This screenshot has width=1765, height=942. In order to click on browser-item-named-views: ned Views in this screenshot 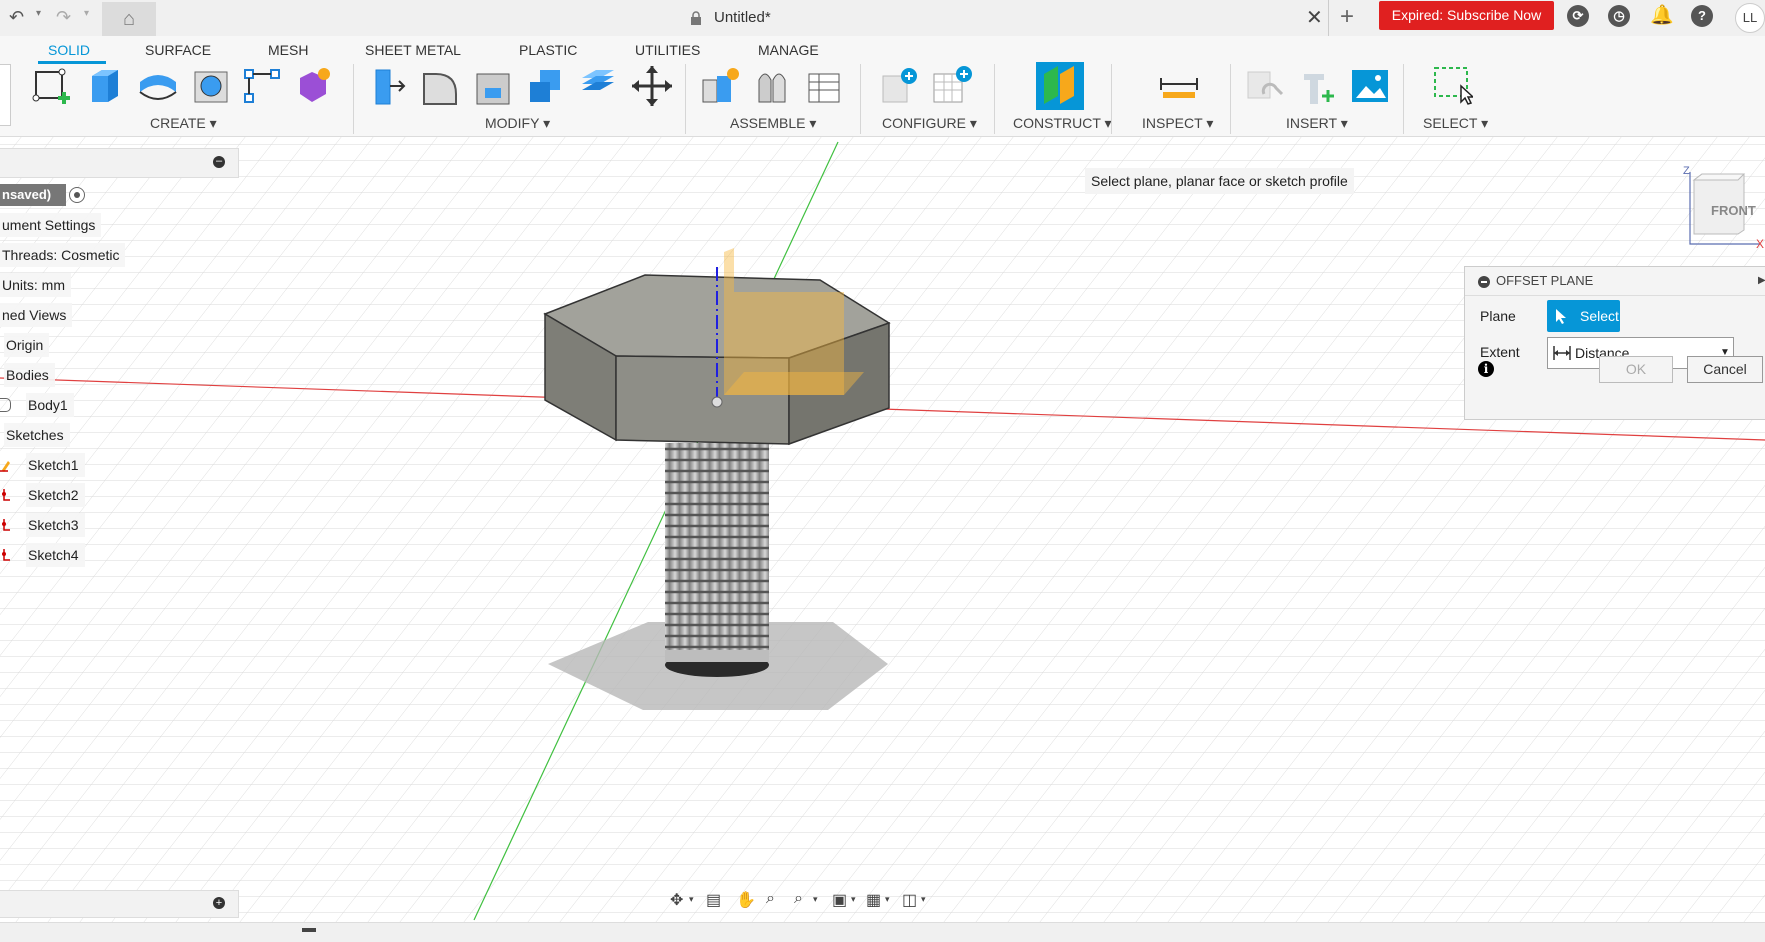, I will do `click(36, 315)`.